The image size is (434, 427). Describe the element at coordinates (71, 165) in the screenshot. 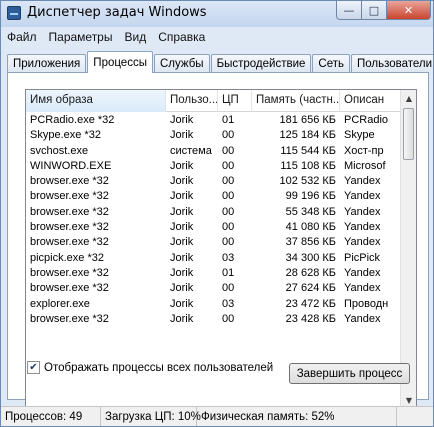

I see `process-name: WINWORD.EXE` at that location.